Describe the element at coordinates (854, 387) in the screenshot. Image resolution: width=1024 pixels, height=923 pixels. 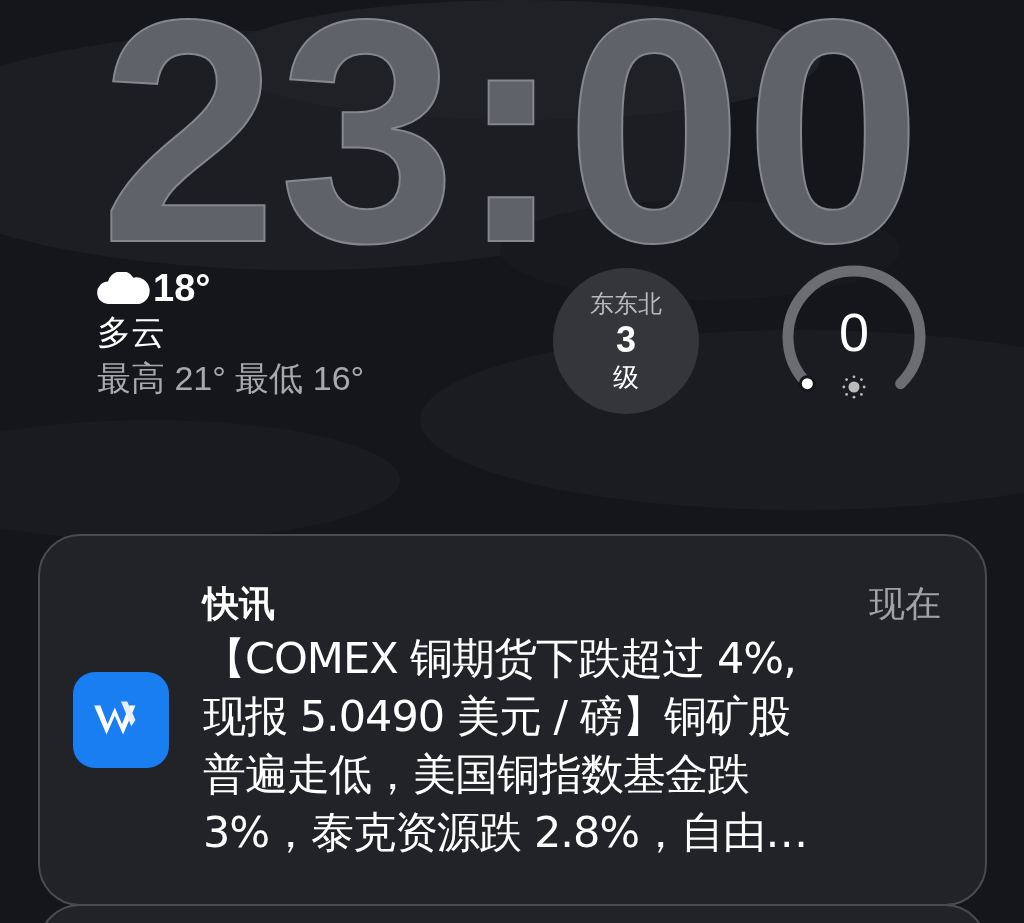
I see `sun-icon` at that location.